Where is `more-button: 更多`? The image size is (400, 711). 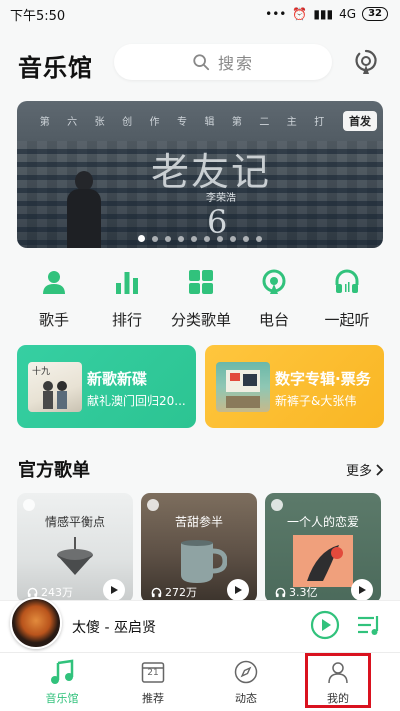 more-button: 更多 is located at coordinates (365, 469).